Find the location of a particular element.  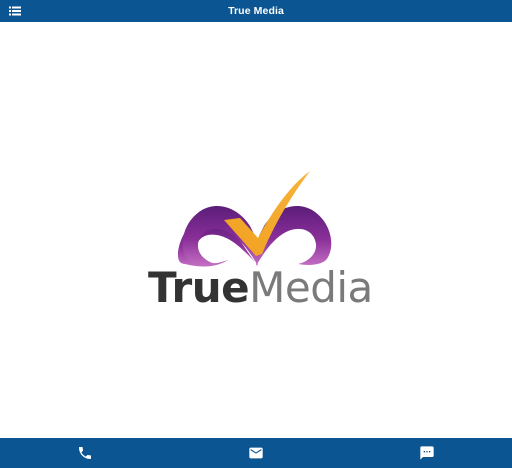

logo-mark-icon is located at coordinates (254, 219).